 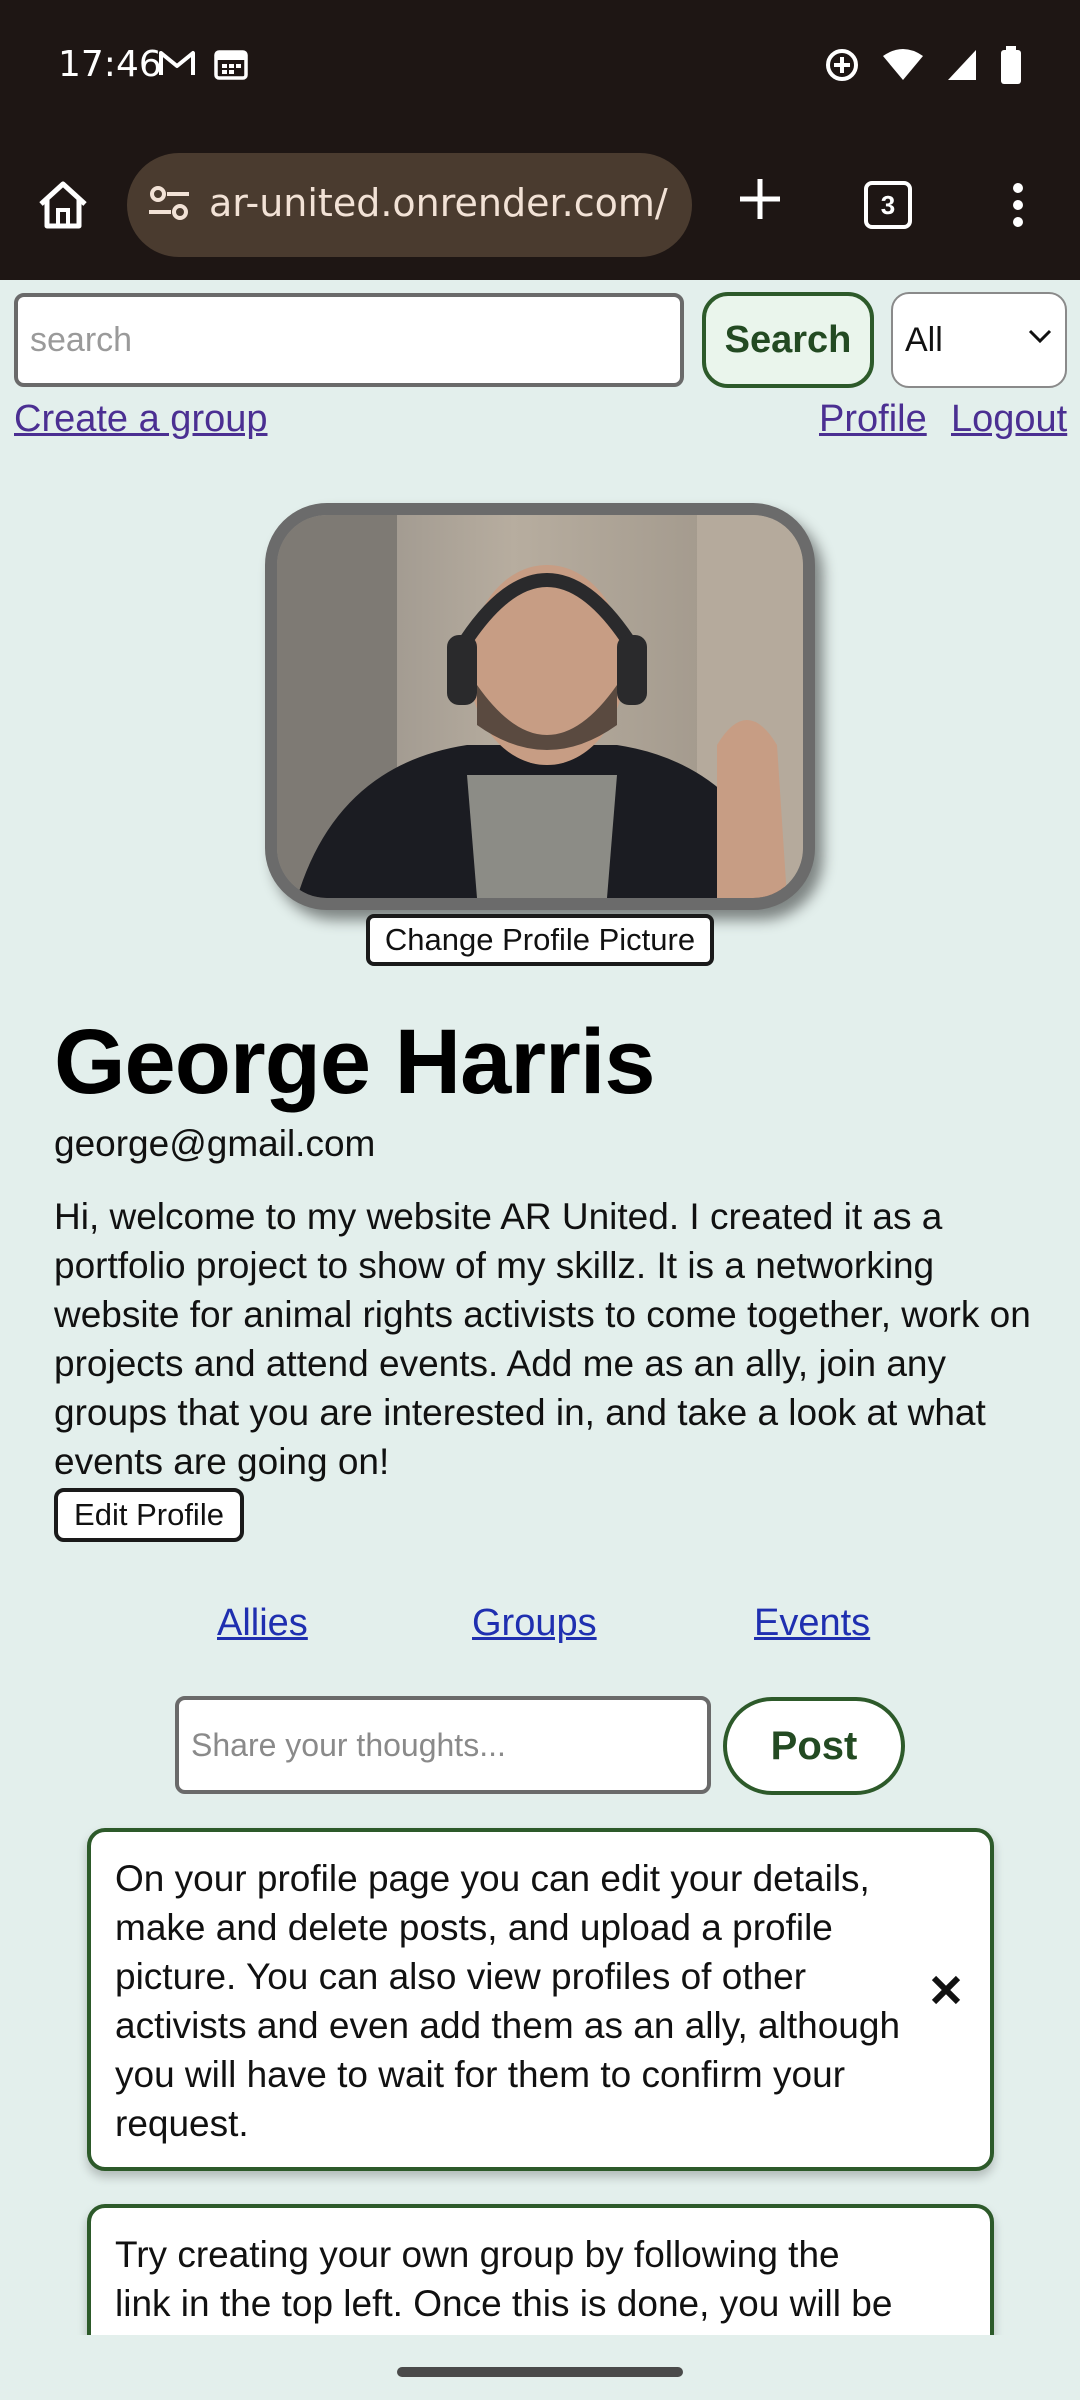 I want to click on logout-link: Logout, so click(x=1009, y=419).